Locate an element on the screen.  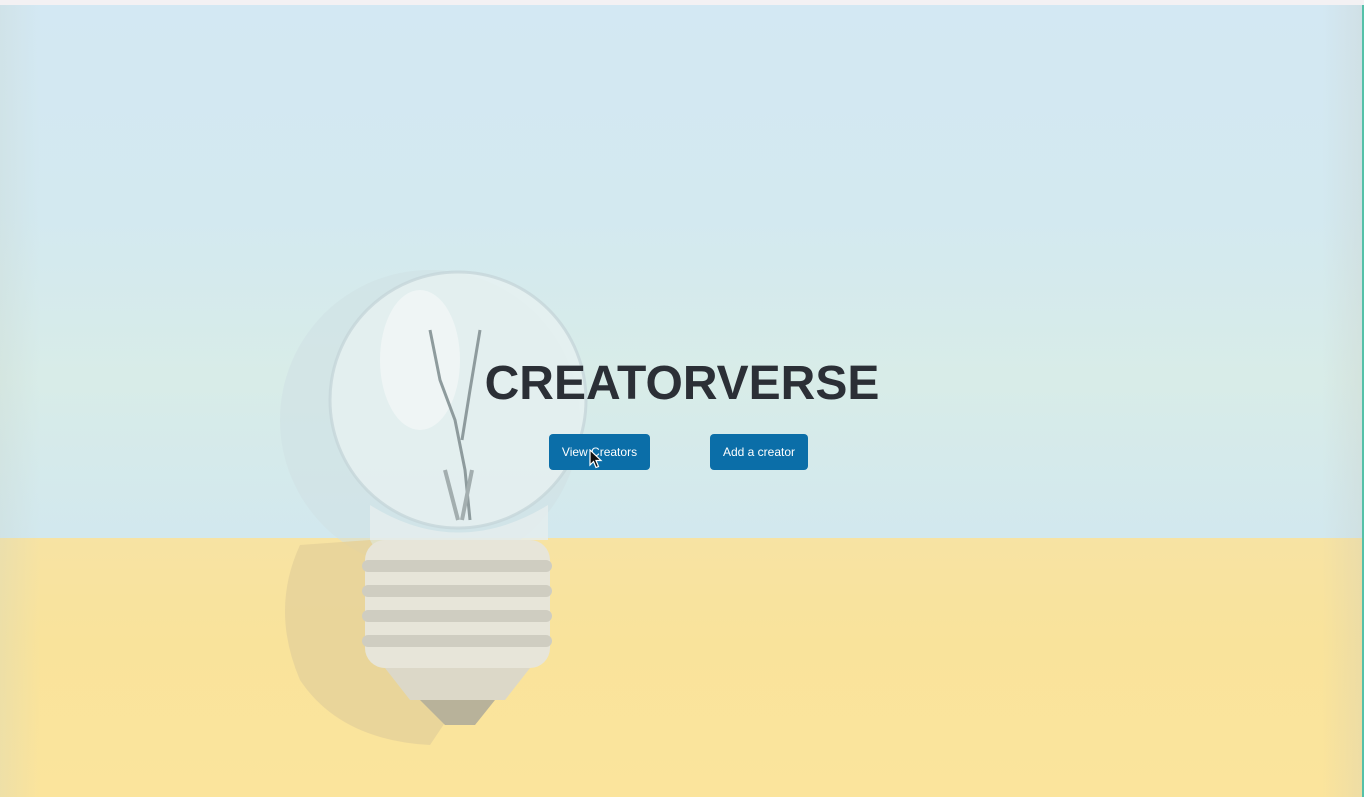
hero: CREATORVERSE is located at coordinates (682, 384).